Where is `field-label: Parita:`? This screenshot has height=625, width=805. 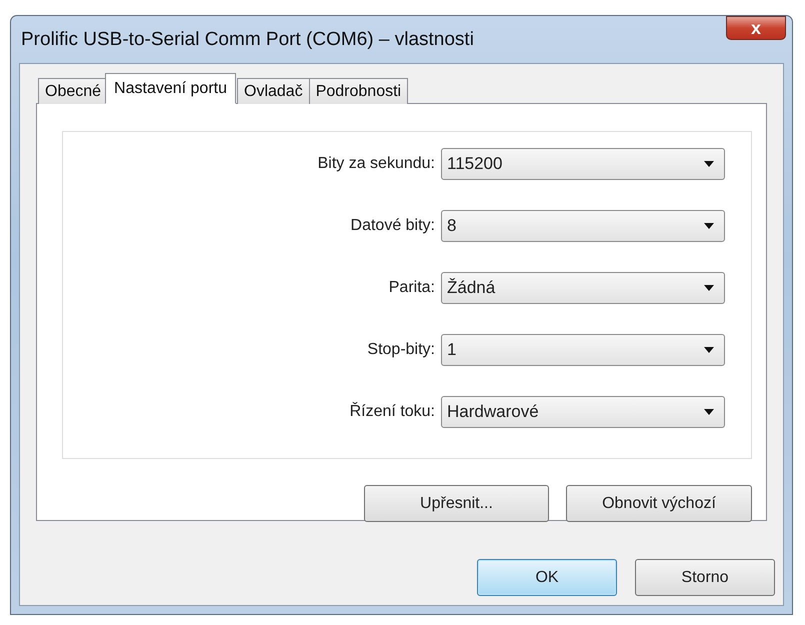
field-label: Parita: is located at coordinates (411, 288).